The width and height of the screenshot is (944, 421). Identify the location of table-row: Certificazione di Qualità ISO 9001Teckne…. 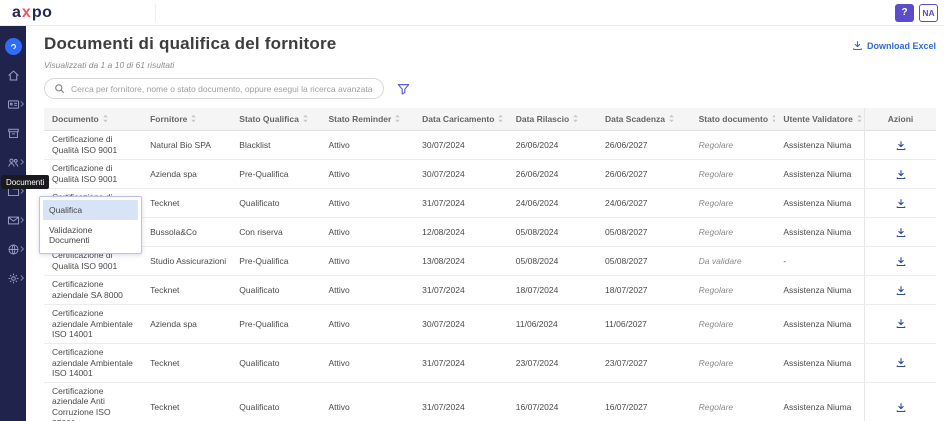
(490, 203).